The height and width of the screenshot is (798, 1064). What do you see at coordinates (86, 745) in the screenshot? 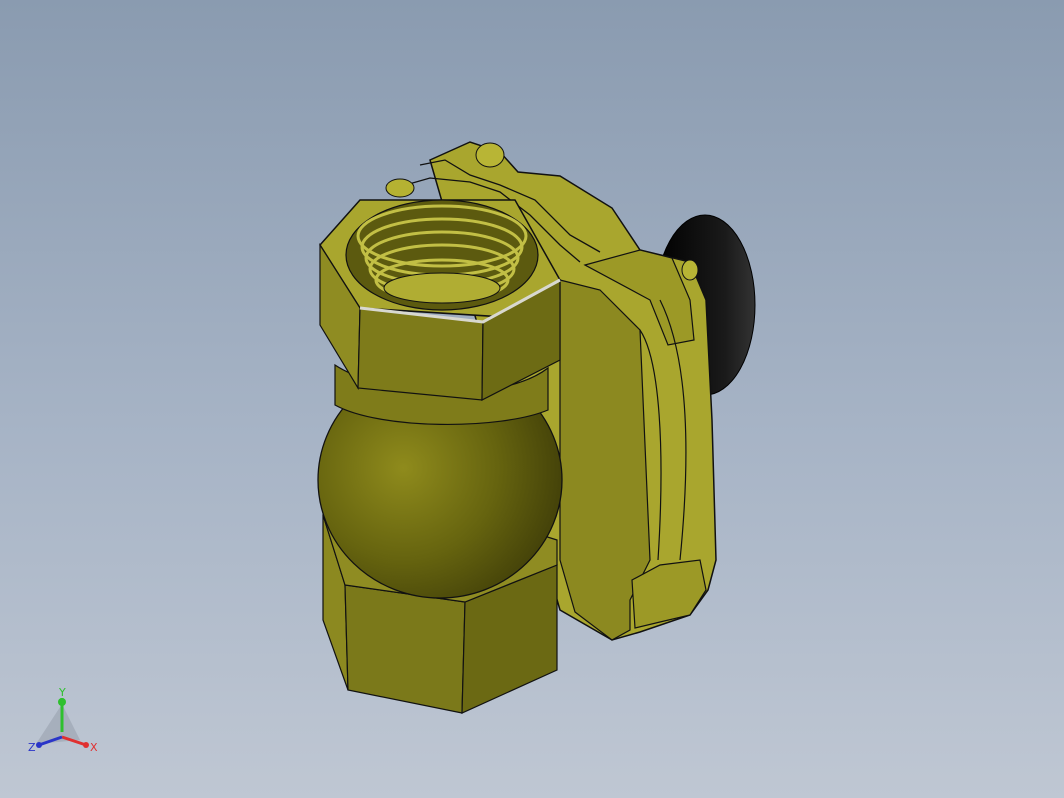
I see `x-axis-tip` at bounding box center [86, 745].